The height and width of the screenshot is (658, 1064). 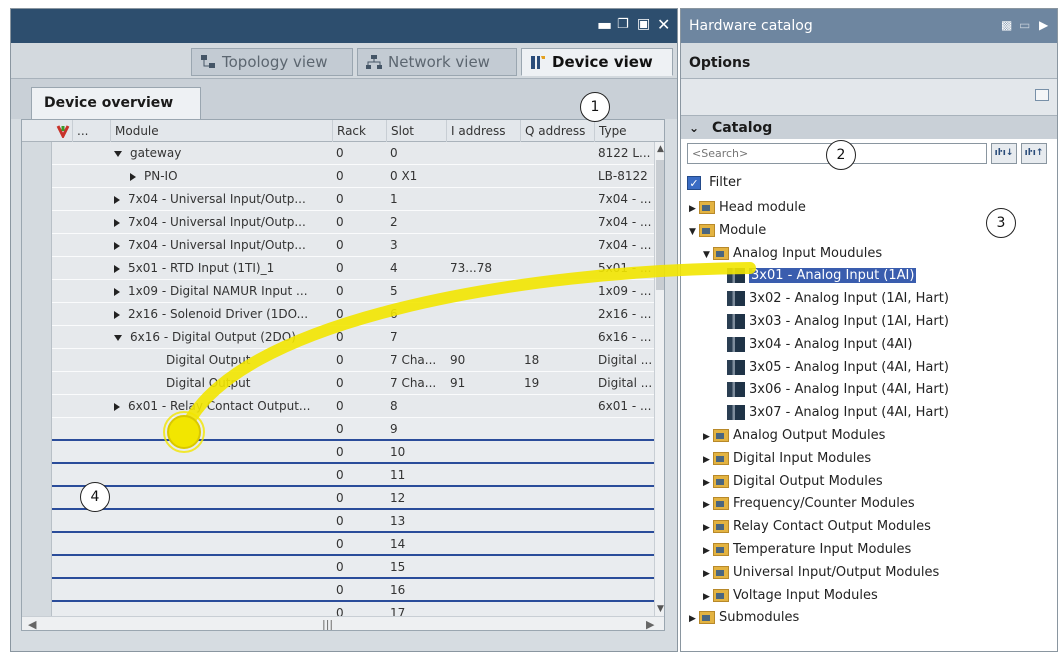 I want to click on scroll-up-icon: ▲, so click(x=660, y=149).